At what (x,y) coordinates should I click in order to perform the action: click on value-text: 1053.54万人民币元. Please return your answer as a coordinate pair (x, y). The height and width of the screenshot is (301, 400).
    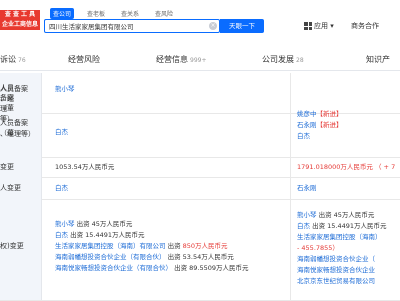
    Looking at the image, I should click on (85, 167).